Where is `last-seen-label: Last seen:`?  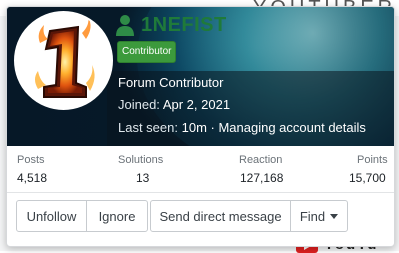
last-seen-label: Last seen: is located at coordinates (148, 127).